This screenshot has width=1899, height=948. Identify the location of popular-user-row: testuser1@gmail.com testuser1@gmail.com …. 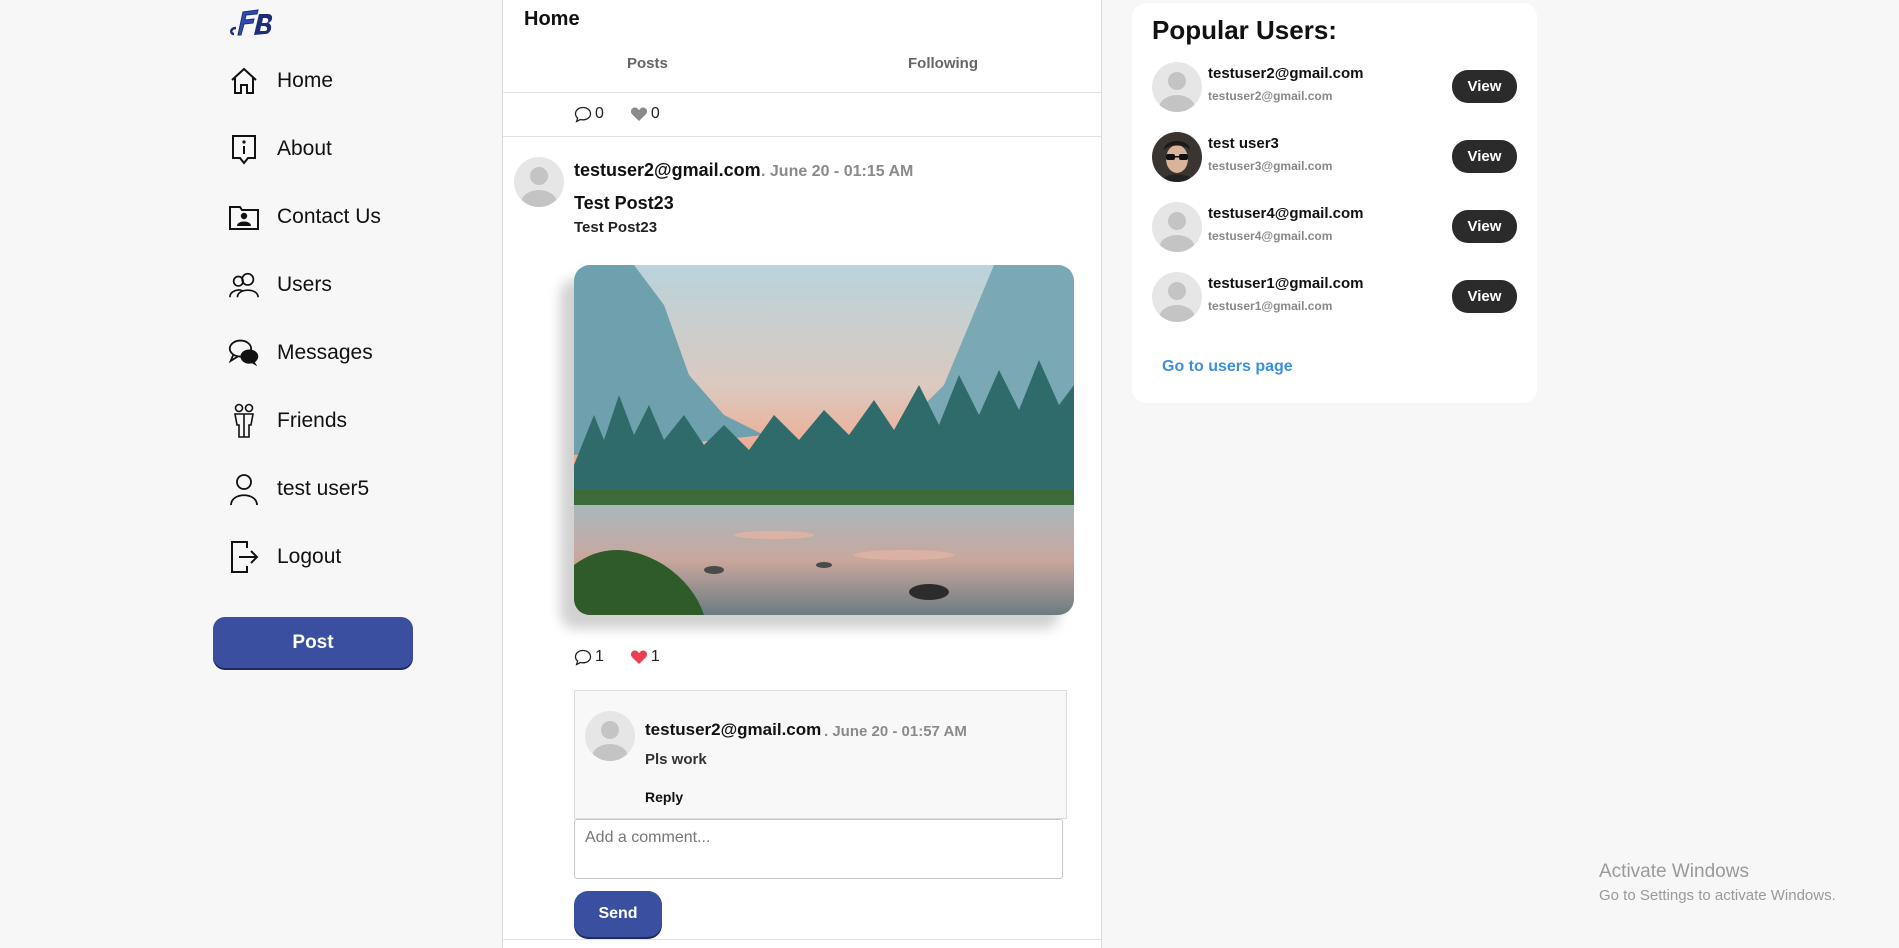
(1337, 299).